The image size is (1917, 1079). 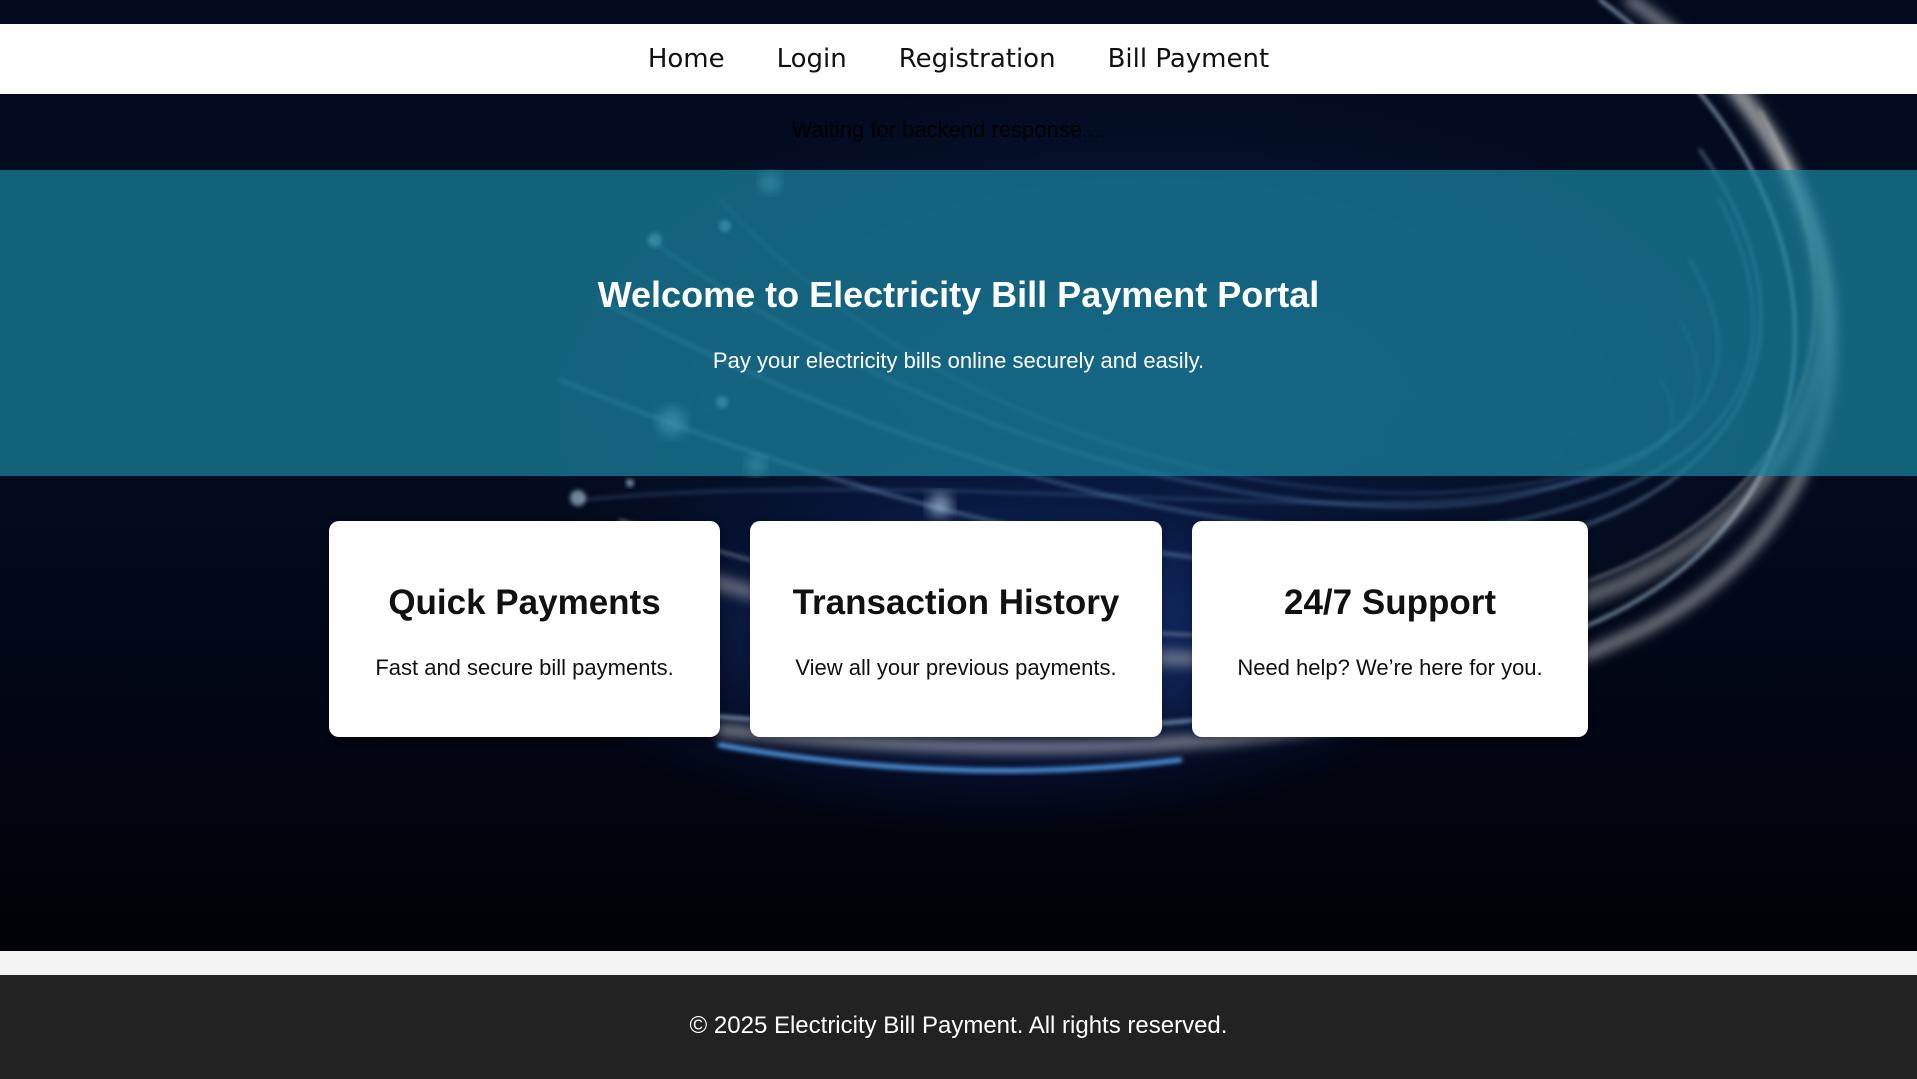 I want to click on feature-title: Quick Payments, so click(x=524, y=602).